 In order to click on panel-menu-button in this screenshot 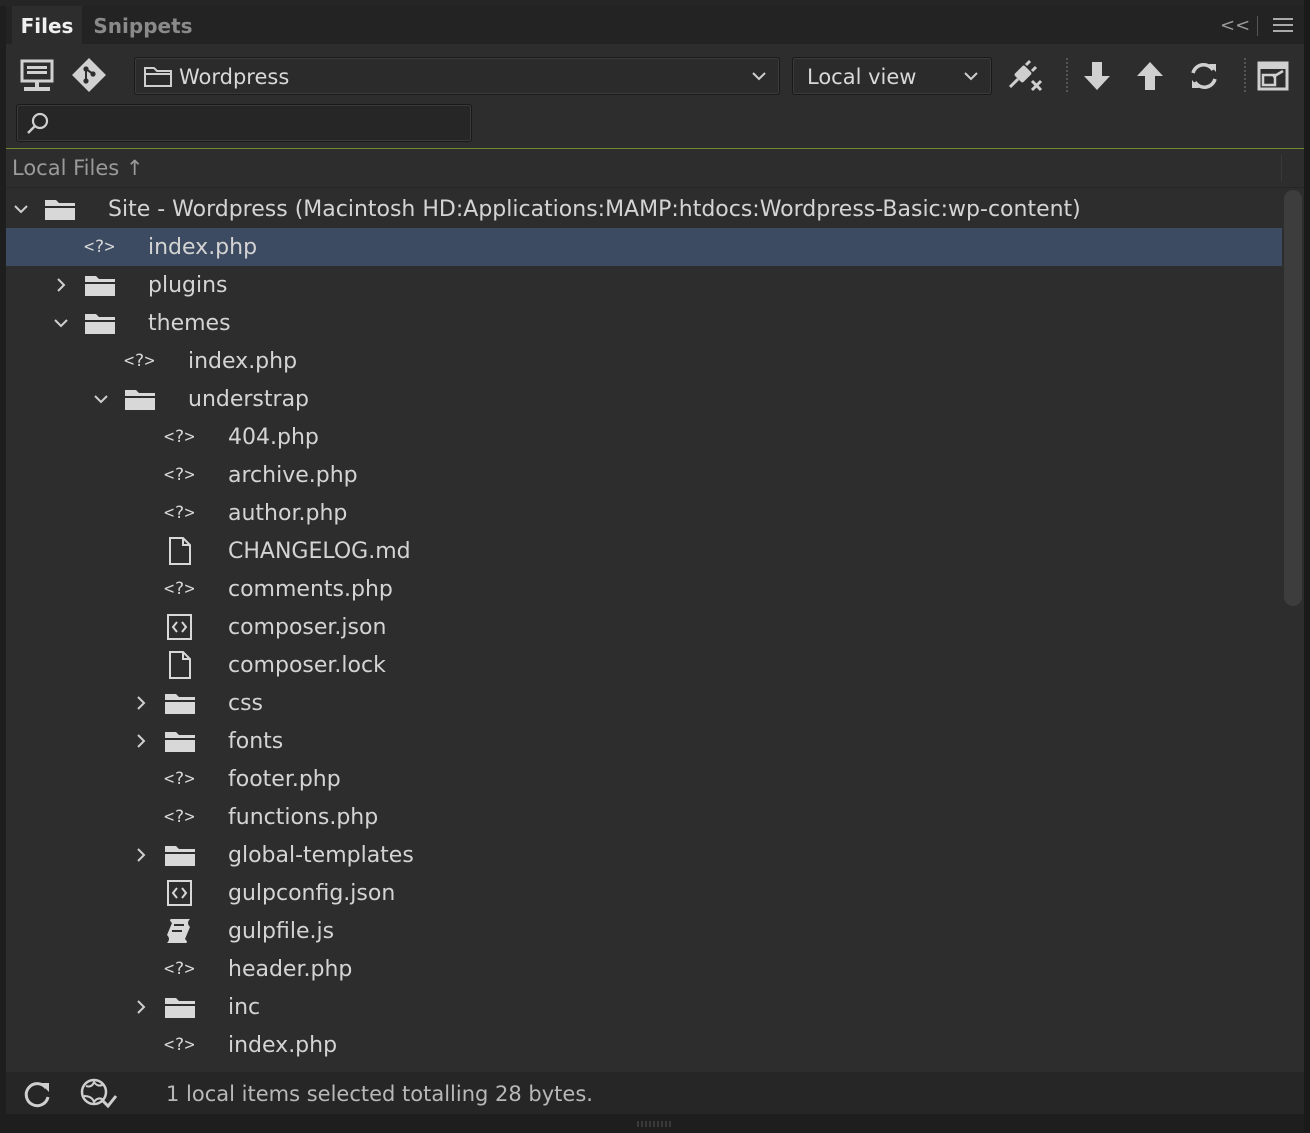, I will do `click(1283, 26)`.